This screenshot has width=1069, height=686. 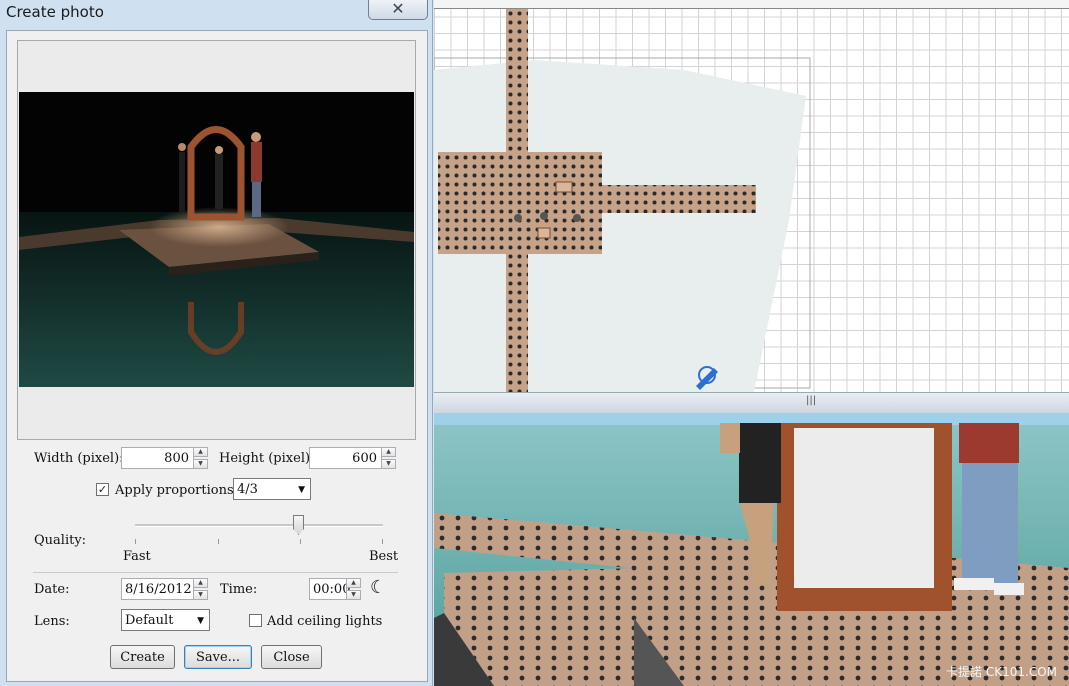 What do you see at coordinates (1001, 672) in the screenshot?
I see `watermark: 卡提諾 CK101.COM` at bounding box center [1001, 672].